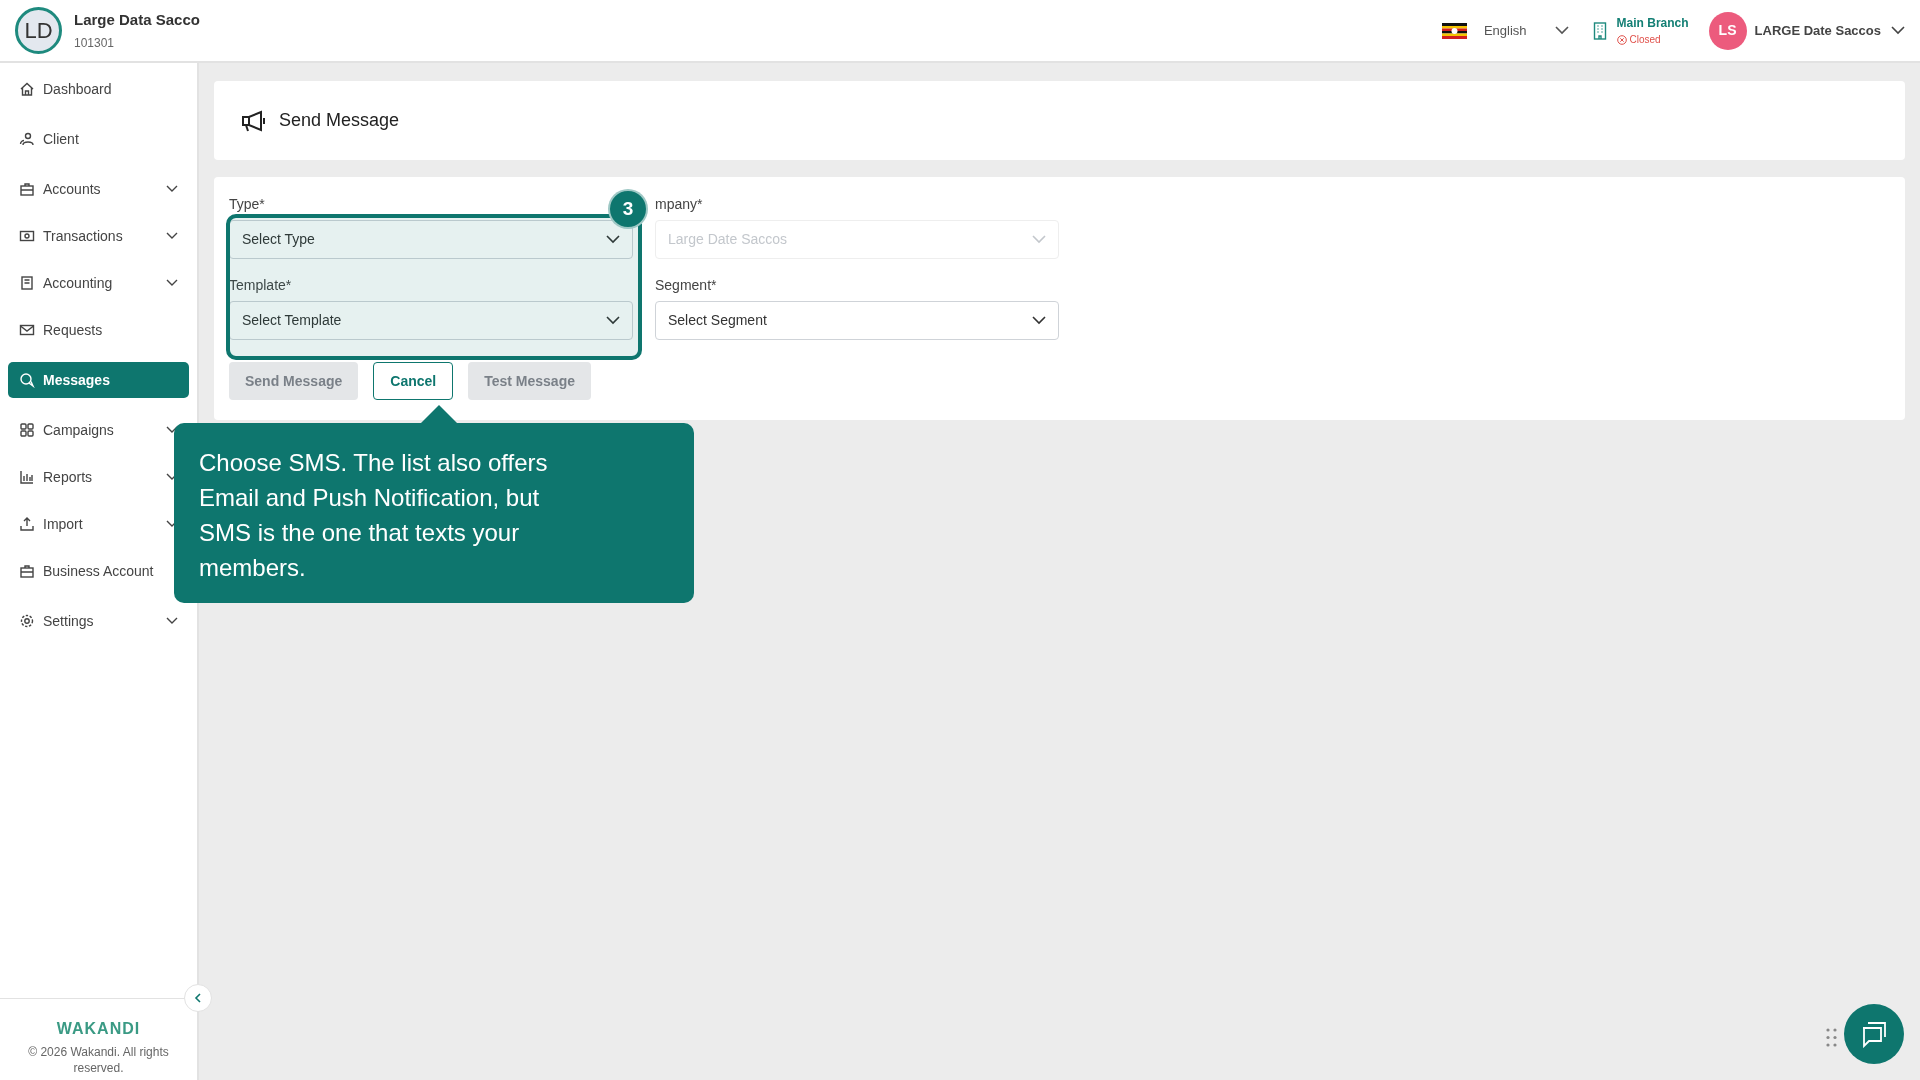  I want to click on copyright-text: © 2026 Wakandi. All rights reserved., so click(98, 1060).